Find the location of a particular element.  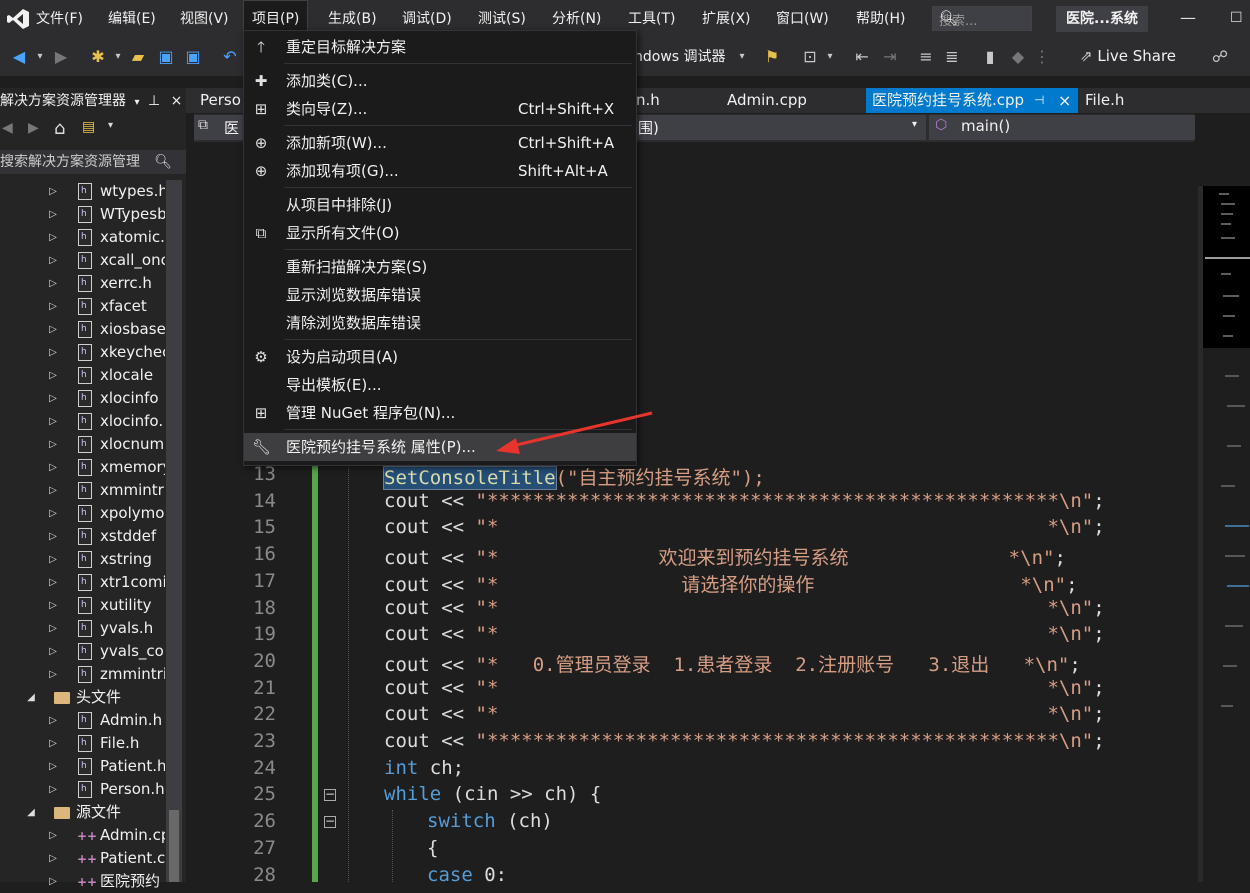

back-dropdown-icon: ▾ is located at coordinates (40, 57).